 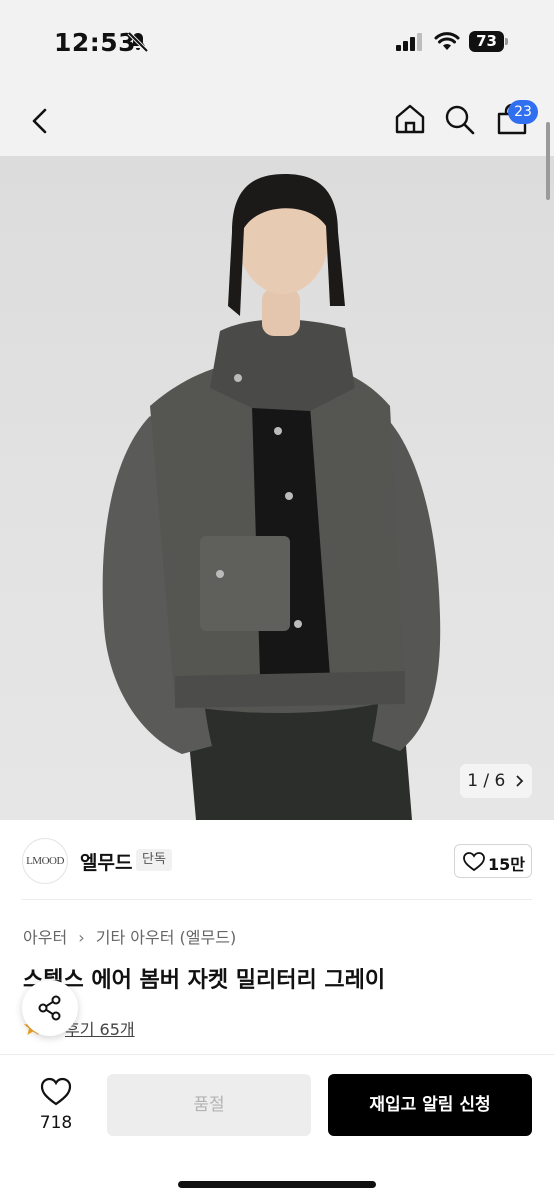 What do you see at coordinates (106, 861) in the screenshot?
I see `brand-name: 엘무드` at bounding box center [106, 861].